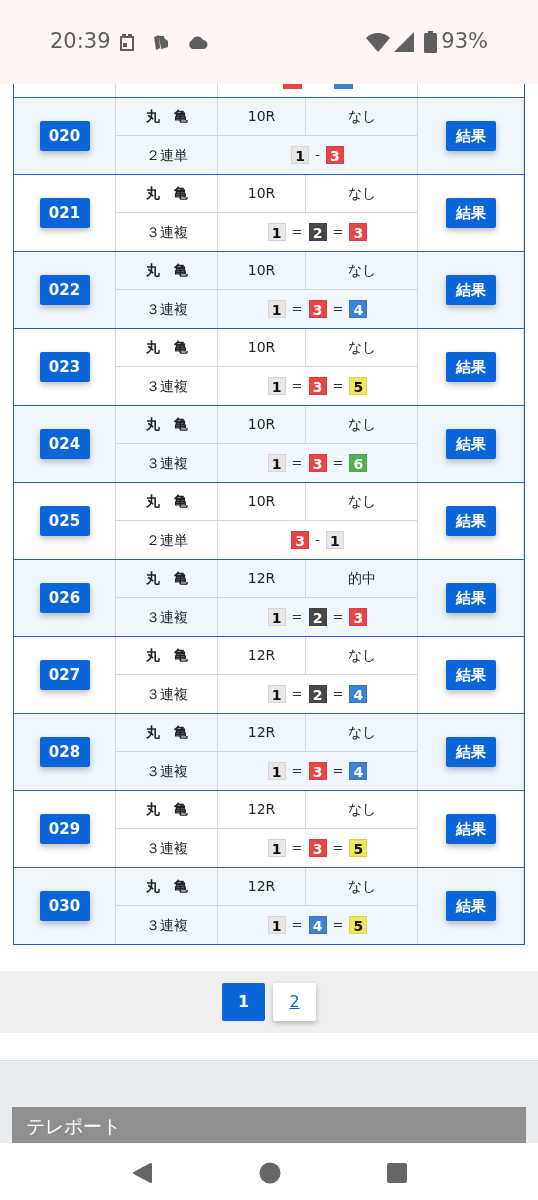  What do you see at coordinates (64, 444) in the screenshot?
I see `id-button: 024` at bounding box center [64, 444].